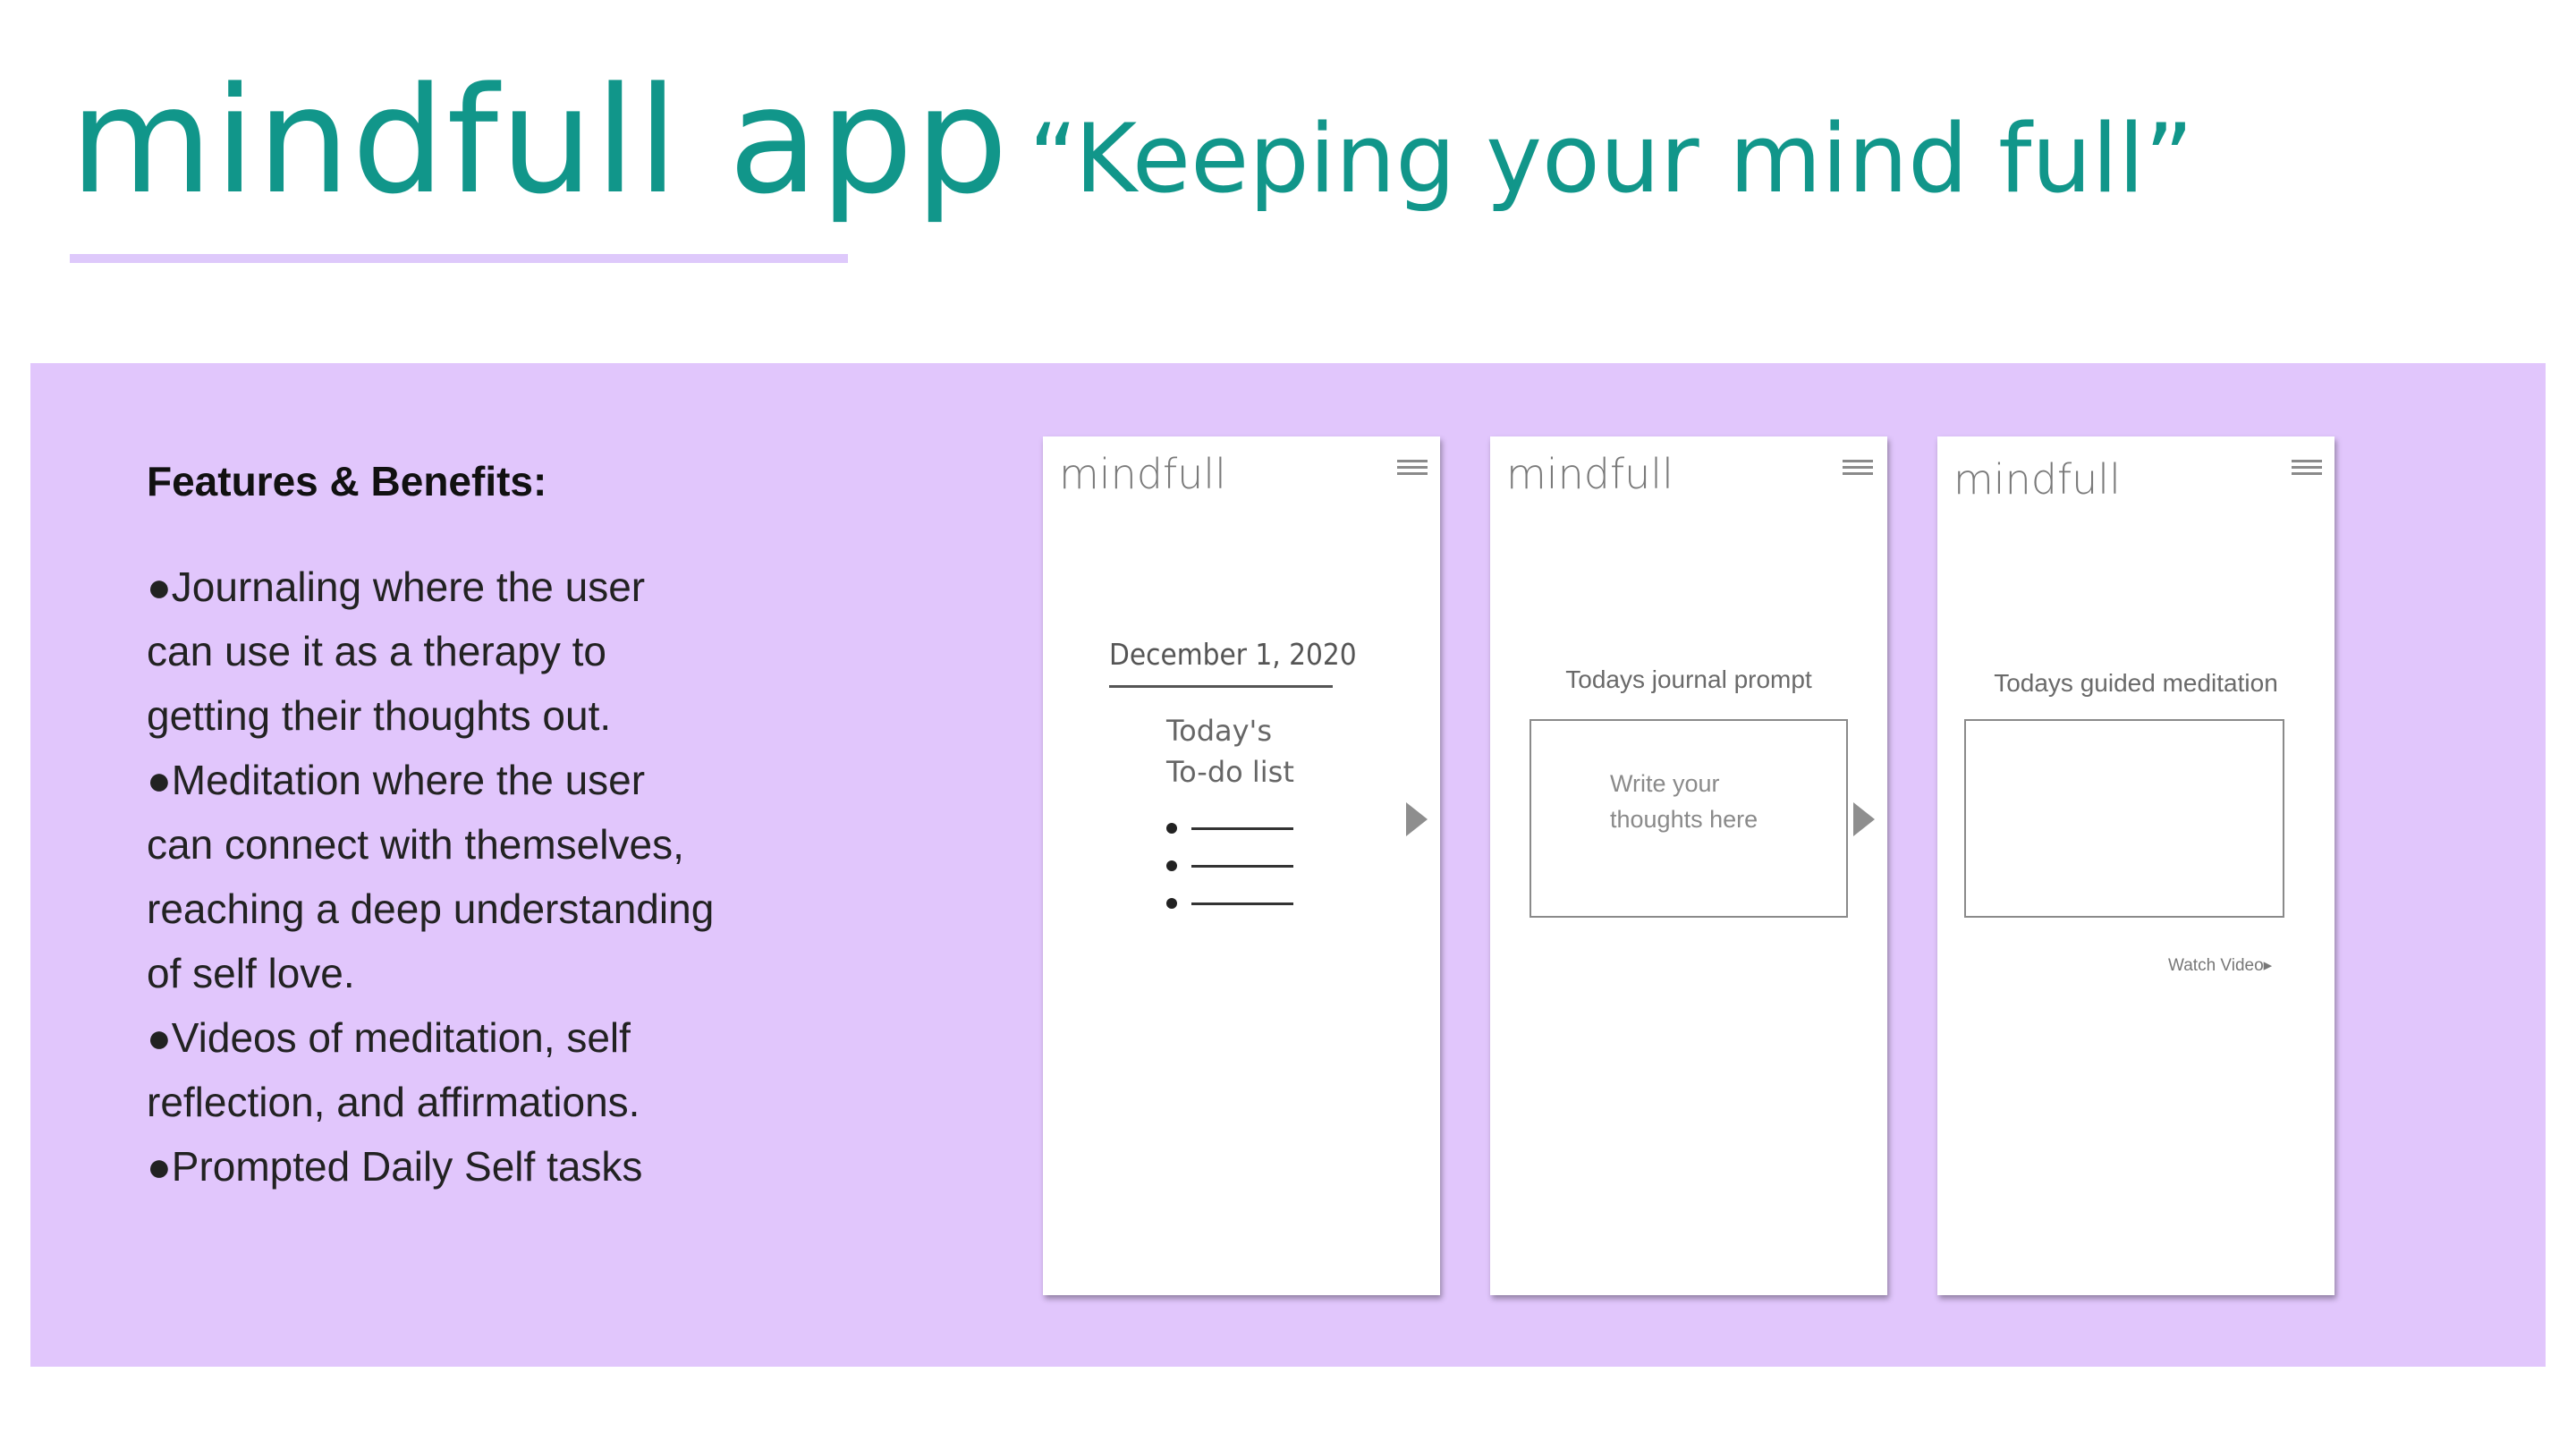 This screenshot has width=2576, height=1449. What do you see at coordinates (379, 715) in the screenshot?
I see `feature-line: getting their thoughts out.` at bounding box center [379, 715].